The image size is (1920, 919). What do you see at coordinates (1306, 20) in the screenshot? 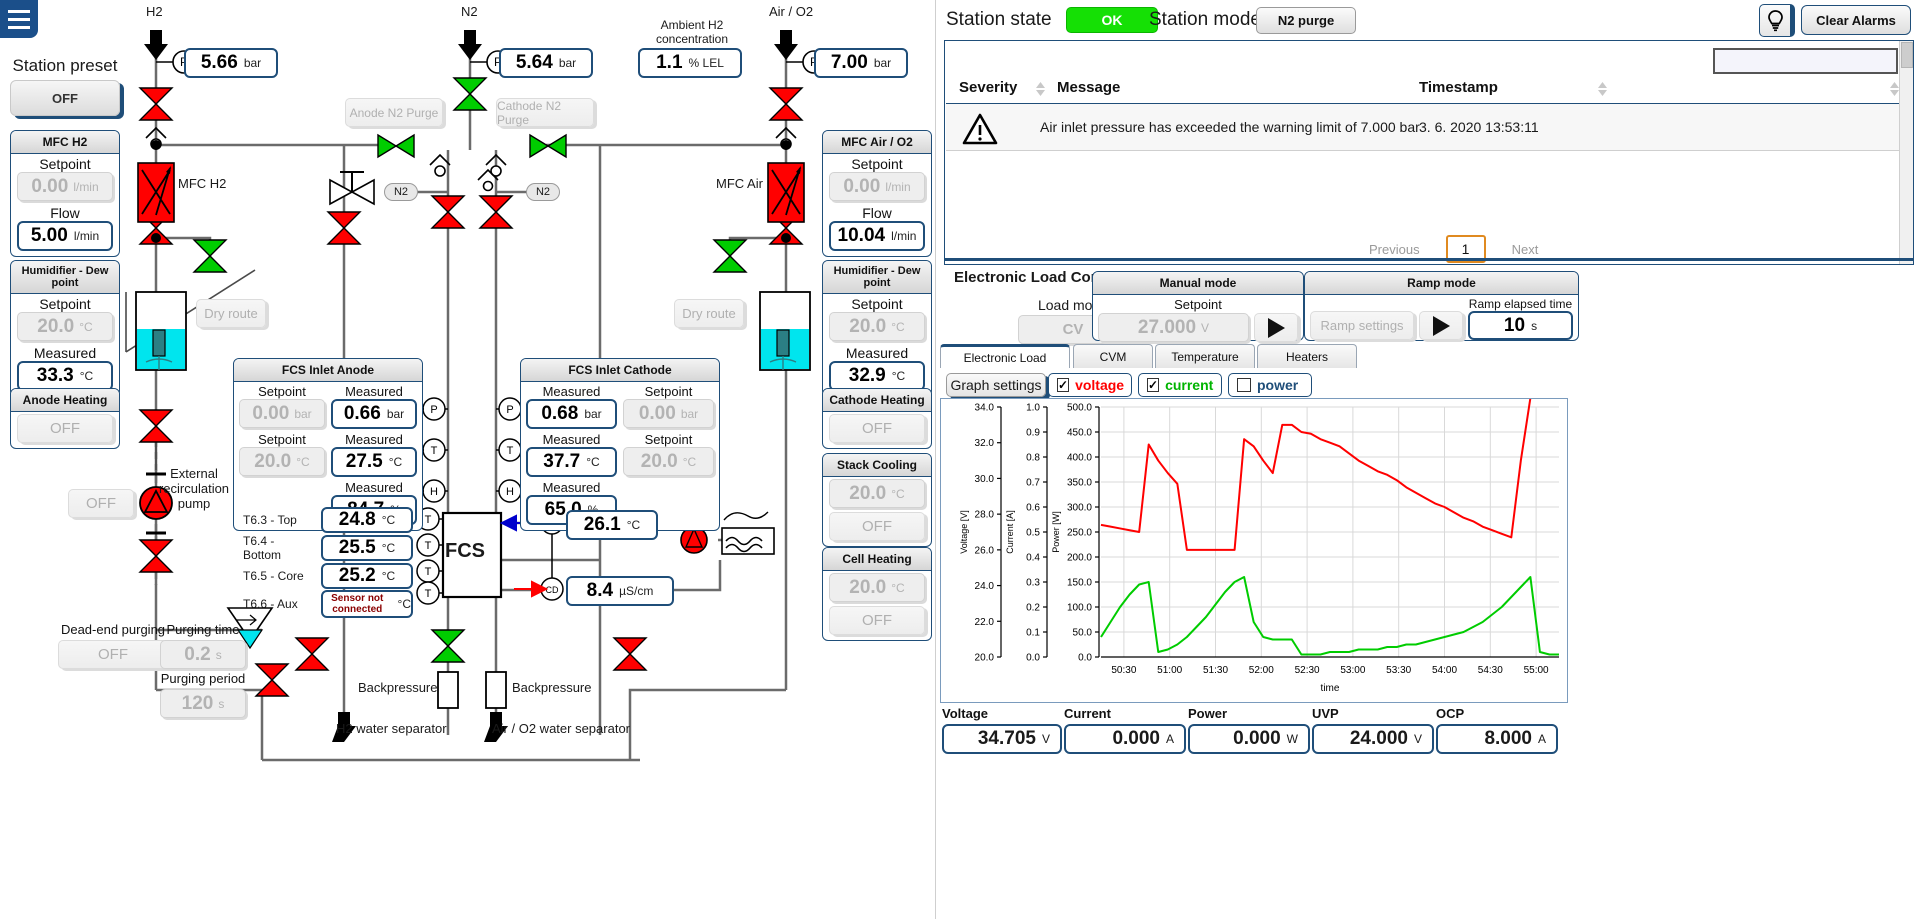
I see `station-mode-button: N2 purge` at bounding box center [1306, 20].